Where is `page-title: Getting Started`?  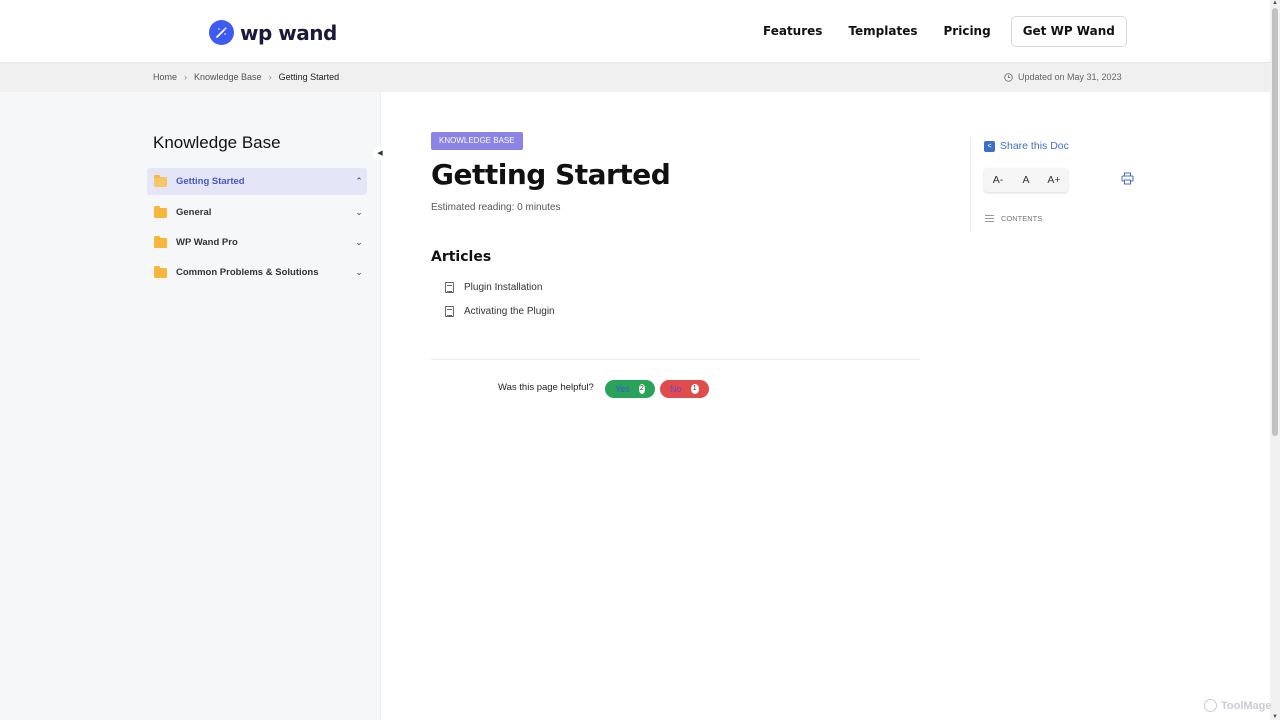 page-title: Getting Started is located at coordinates (551, 174).